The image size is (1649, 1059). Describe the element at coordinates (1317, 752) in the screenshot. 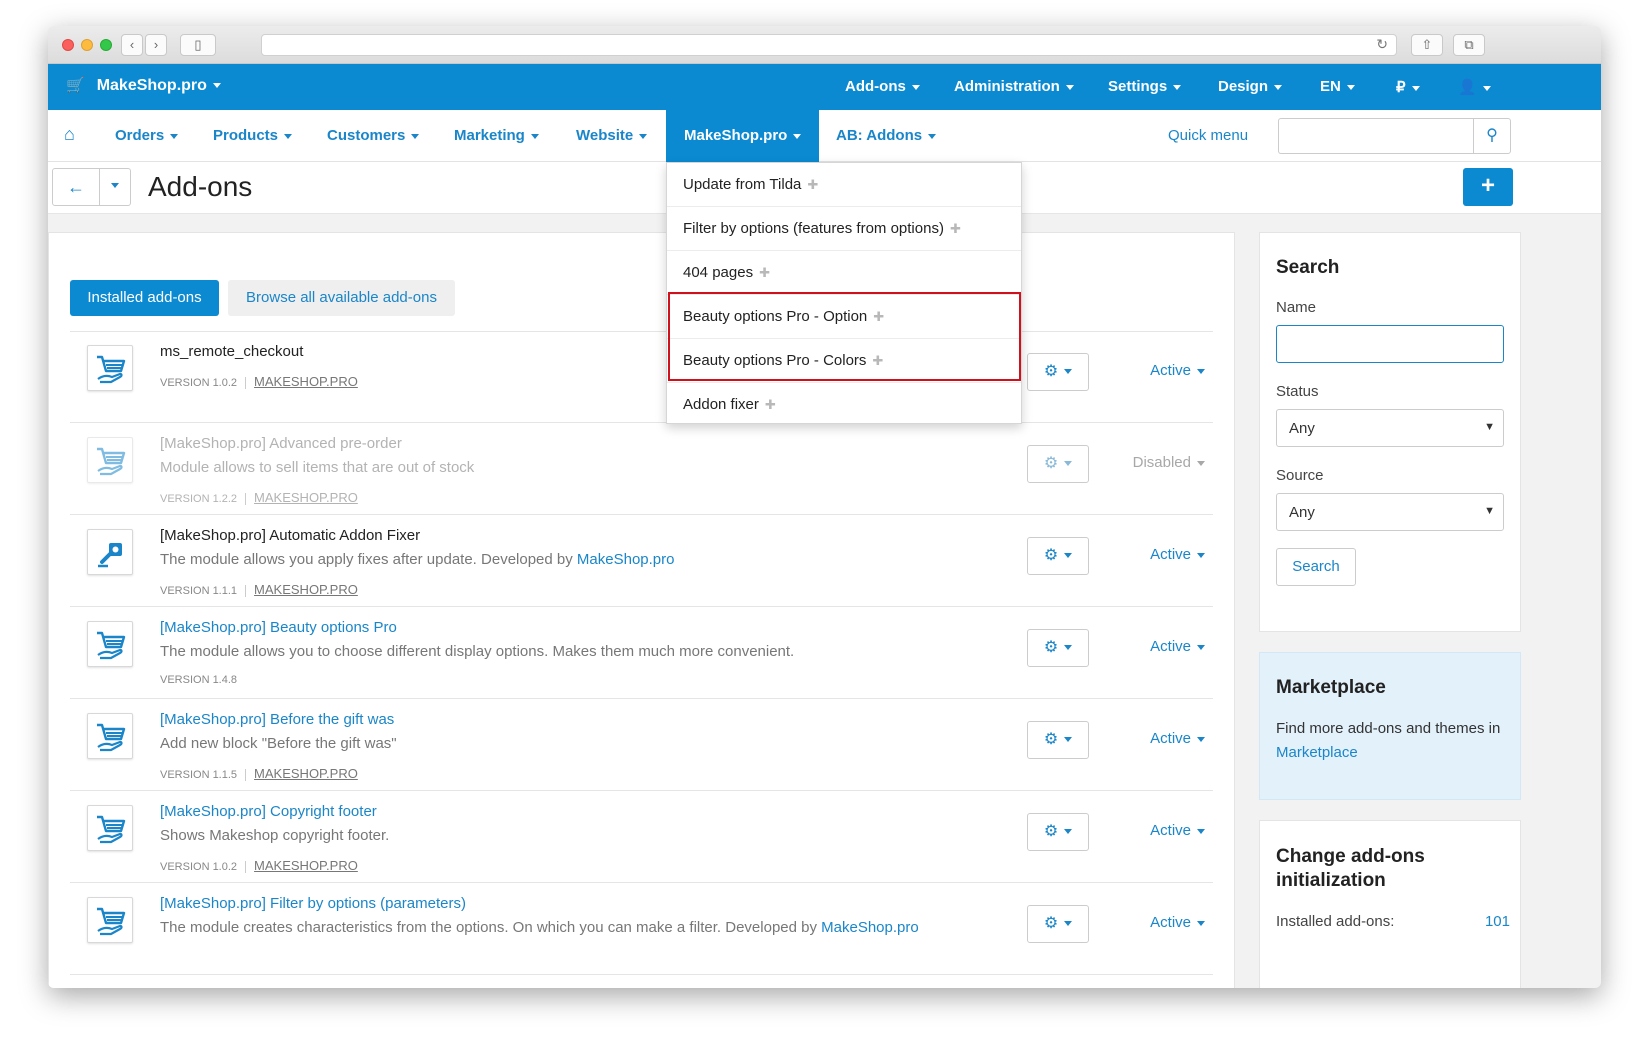

I see `marketplace-link: Marketplace` at that location.